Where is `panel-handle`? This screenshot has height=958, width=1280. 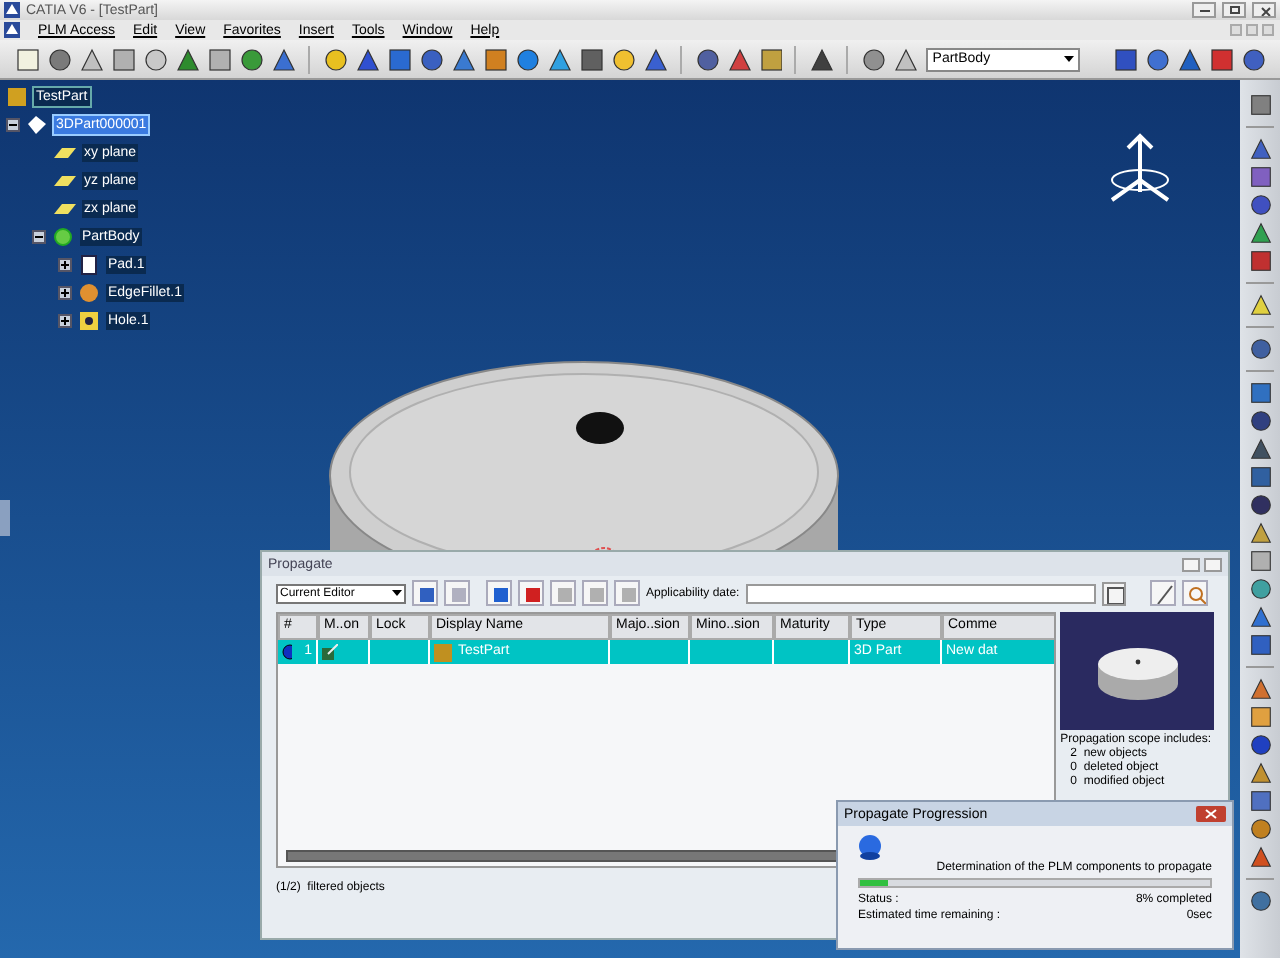 panel-handle is located at coordinates (5, 518).